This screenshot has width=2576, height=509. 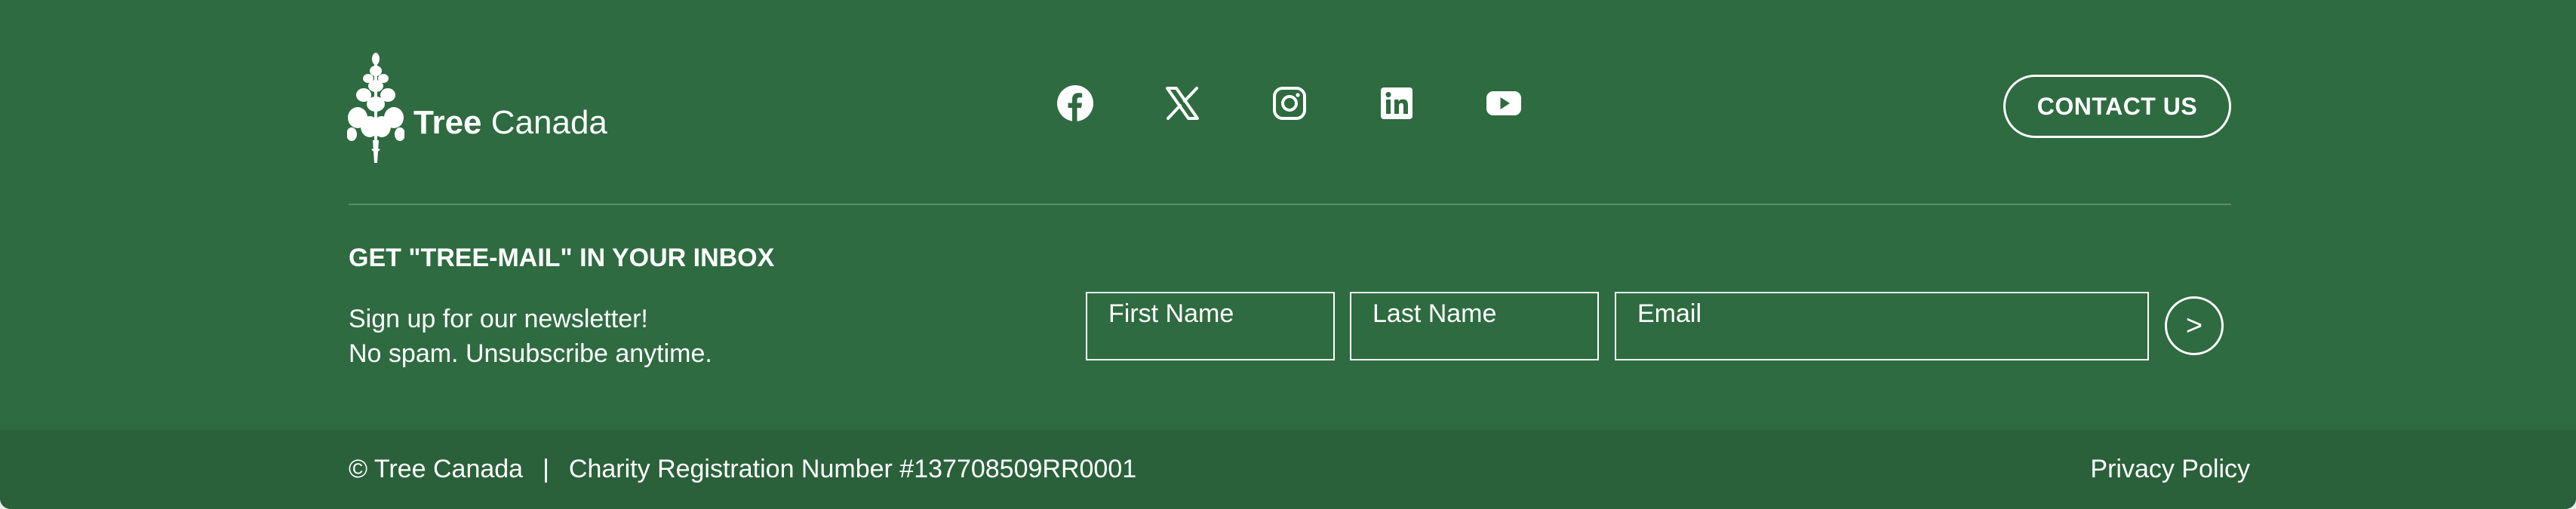 I want to click on instagram-icon, so click(x=1289, y=103).